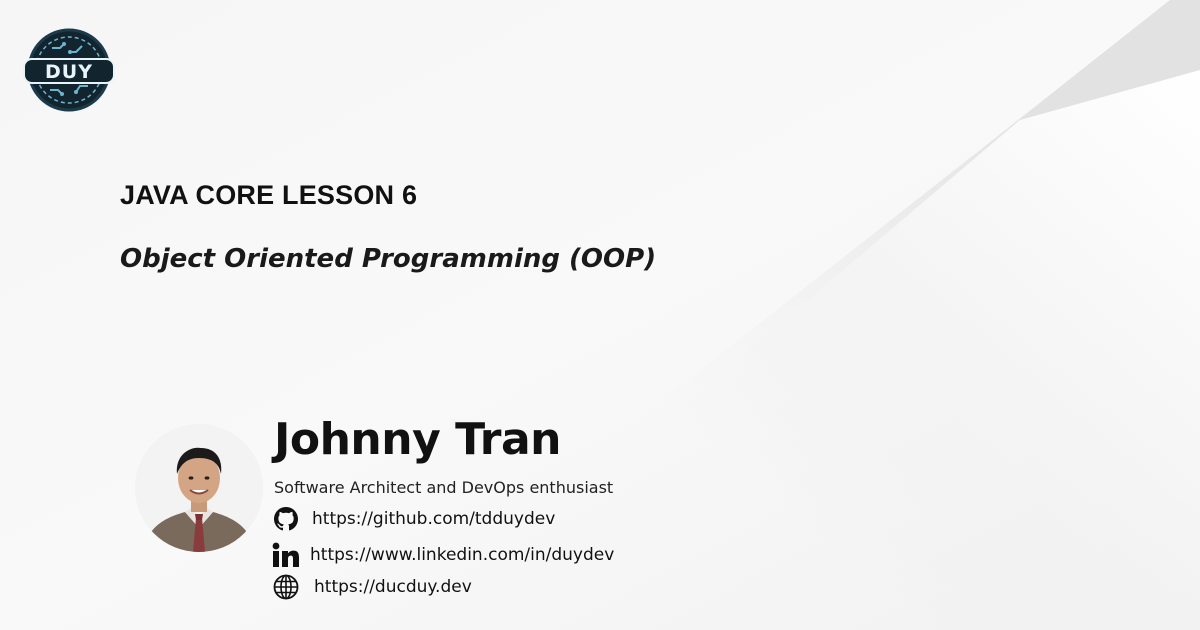 The image size is (1200, 630). What do you see at coordinates (286, 519) in the screenshot?
I see `github-icon` at bounding box center [286, 519].